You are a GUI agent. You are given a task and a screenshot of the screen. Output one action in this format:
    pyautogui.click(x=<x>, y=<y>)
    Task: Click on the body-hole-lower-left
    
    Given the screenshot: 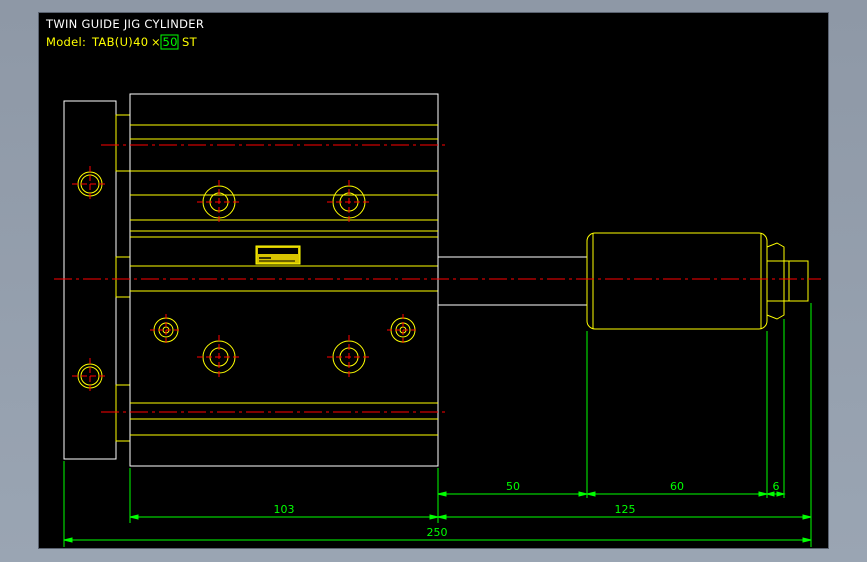 What is the action you would take?
    pyautogui.click(x=219, y=357)
    